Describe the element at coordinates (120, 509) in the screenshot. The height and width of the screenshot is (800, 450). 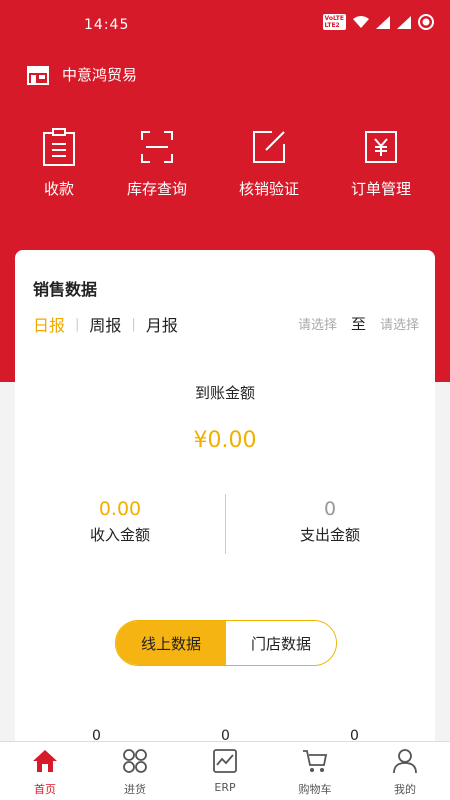
I see `income-value: 0.00` at that location.